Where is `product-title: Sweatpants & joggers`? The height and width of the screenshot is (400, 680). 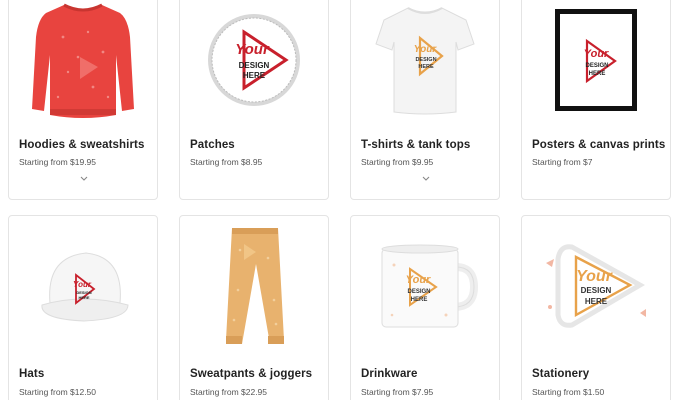
product-title: Sweatpants & joggers is located at coordinates (251, 374).